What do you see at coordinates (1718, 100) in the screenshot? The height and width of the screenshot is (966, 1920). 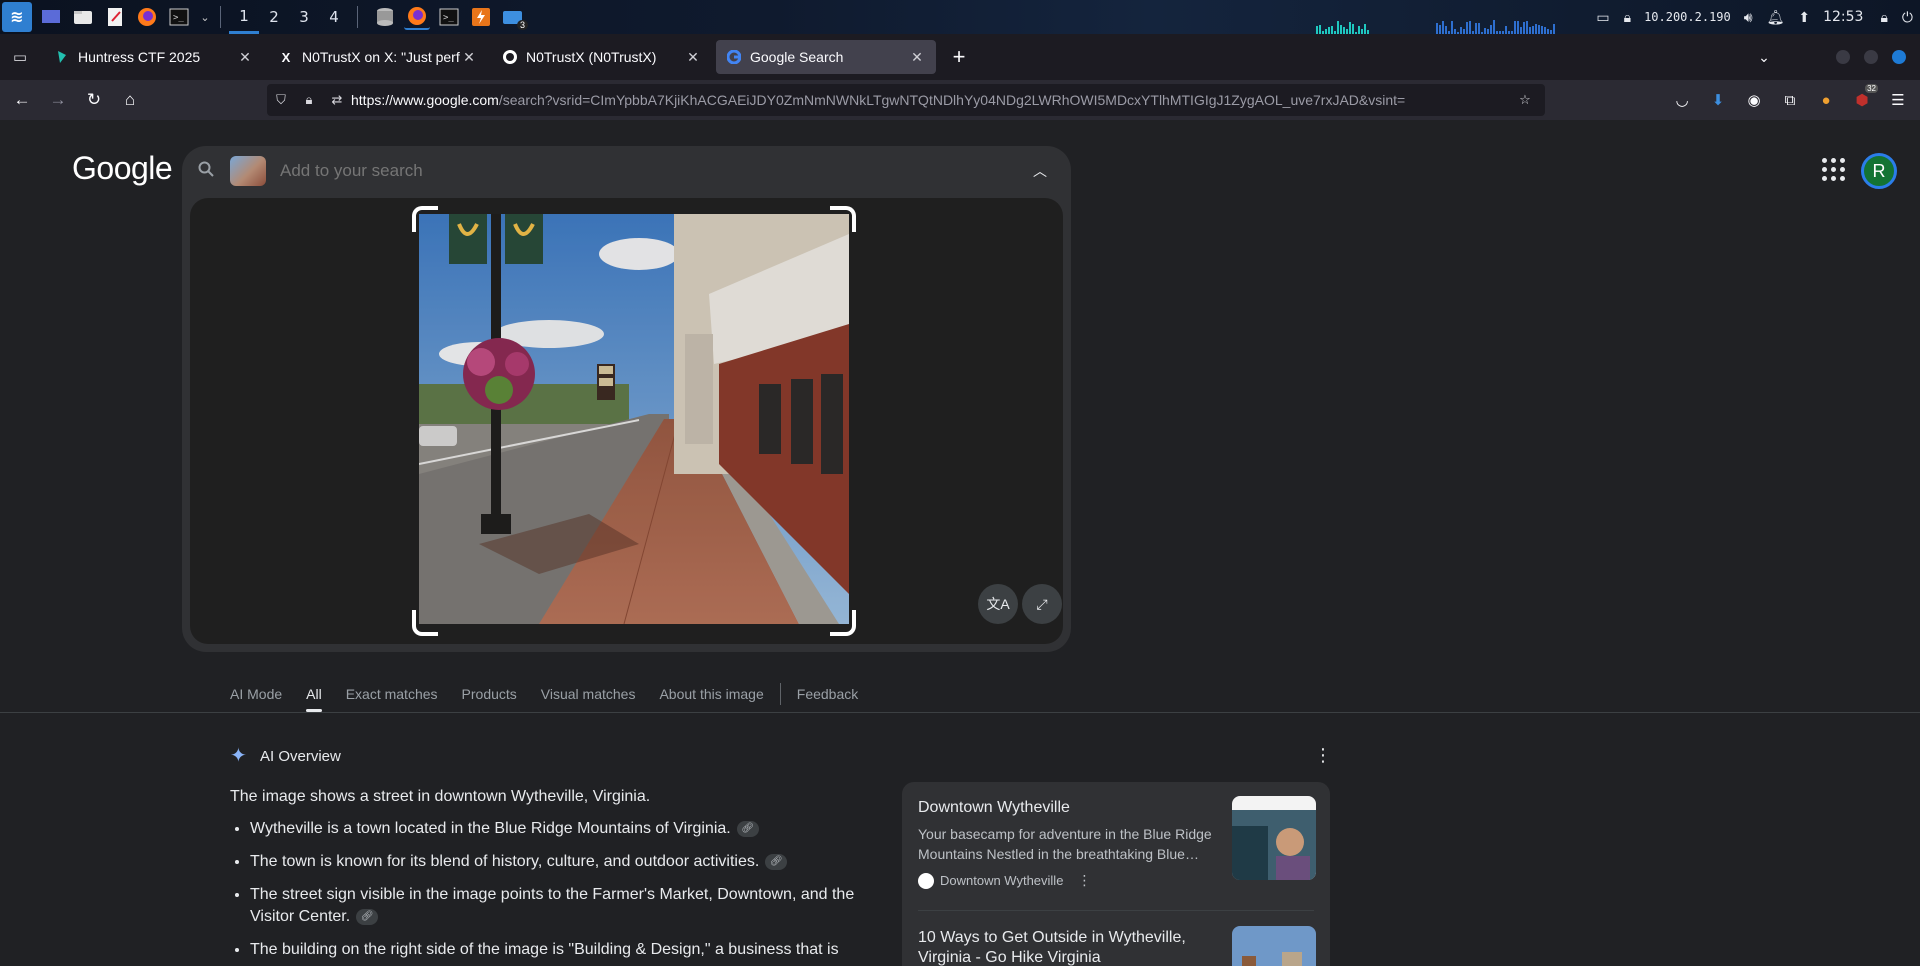 I see `downloads-icon: ⬇` at bounding box center [1718, 100].